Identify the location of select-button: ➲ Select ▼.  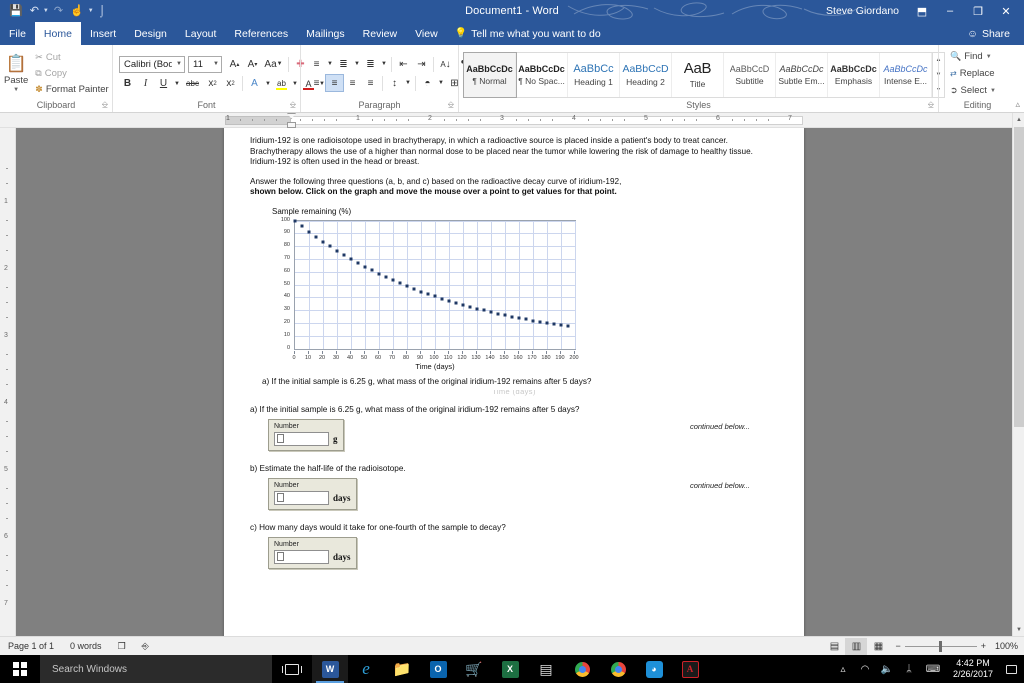
(973, 90).